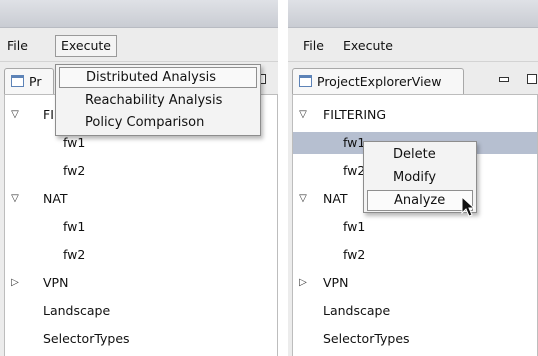 Image resolution: width=538 pixels, height=356 pixels. I want to click on context-item-delete: Delete, so click(420, 154).